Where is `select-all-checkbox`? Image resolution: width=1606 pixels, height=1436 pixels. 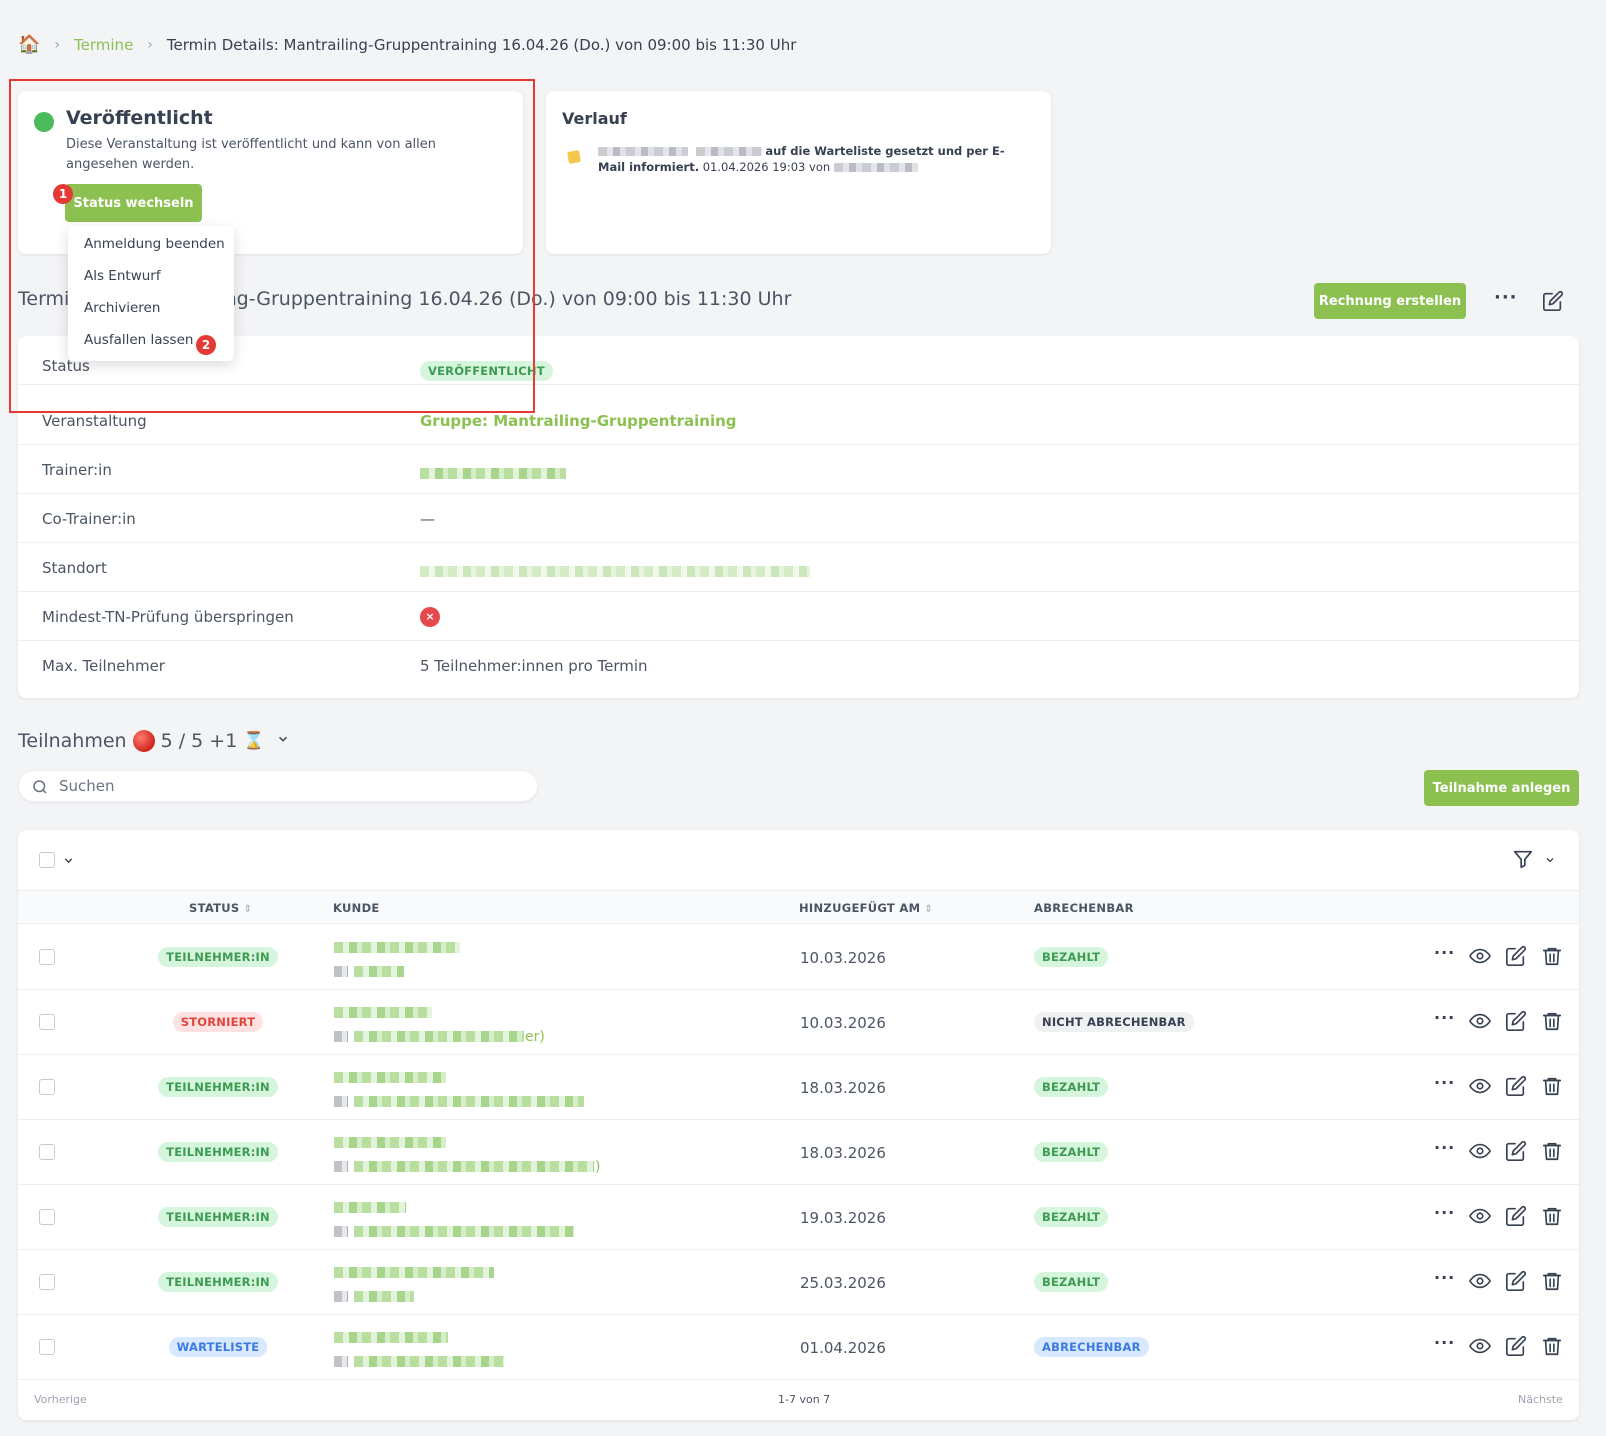 select-all-checkbox is located at coordinates (47, 860).